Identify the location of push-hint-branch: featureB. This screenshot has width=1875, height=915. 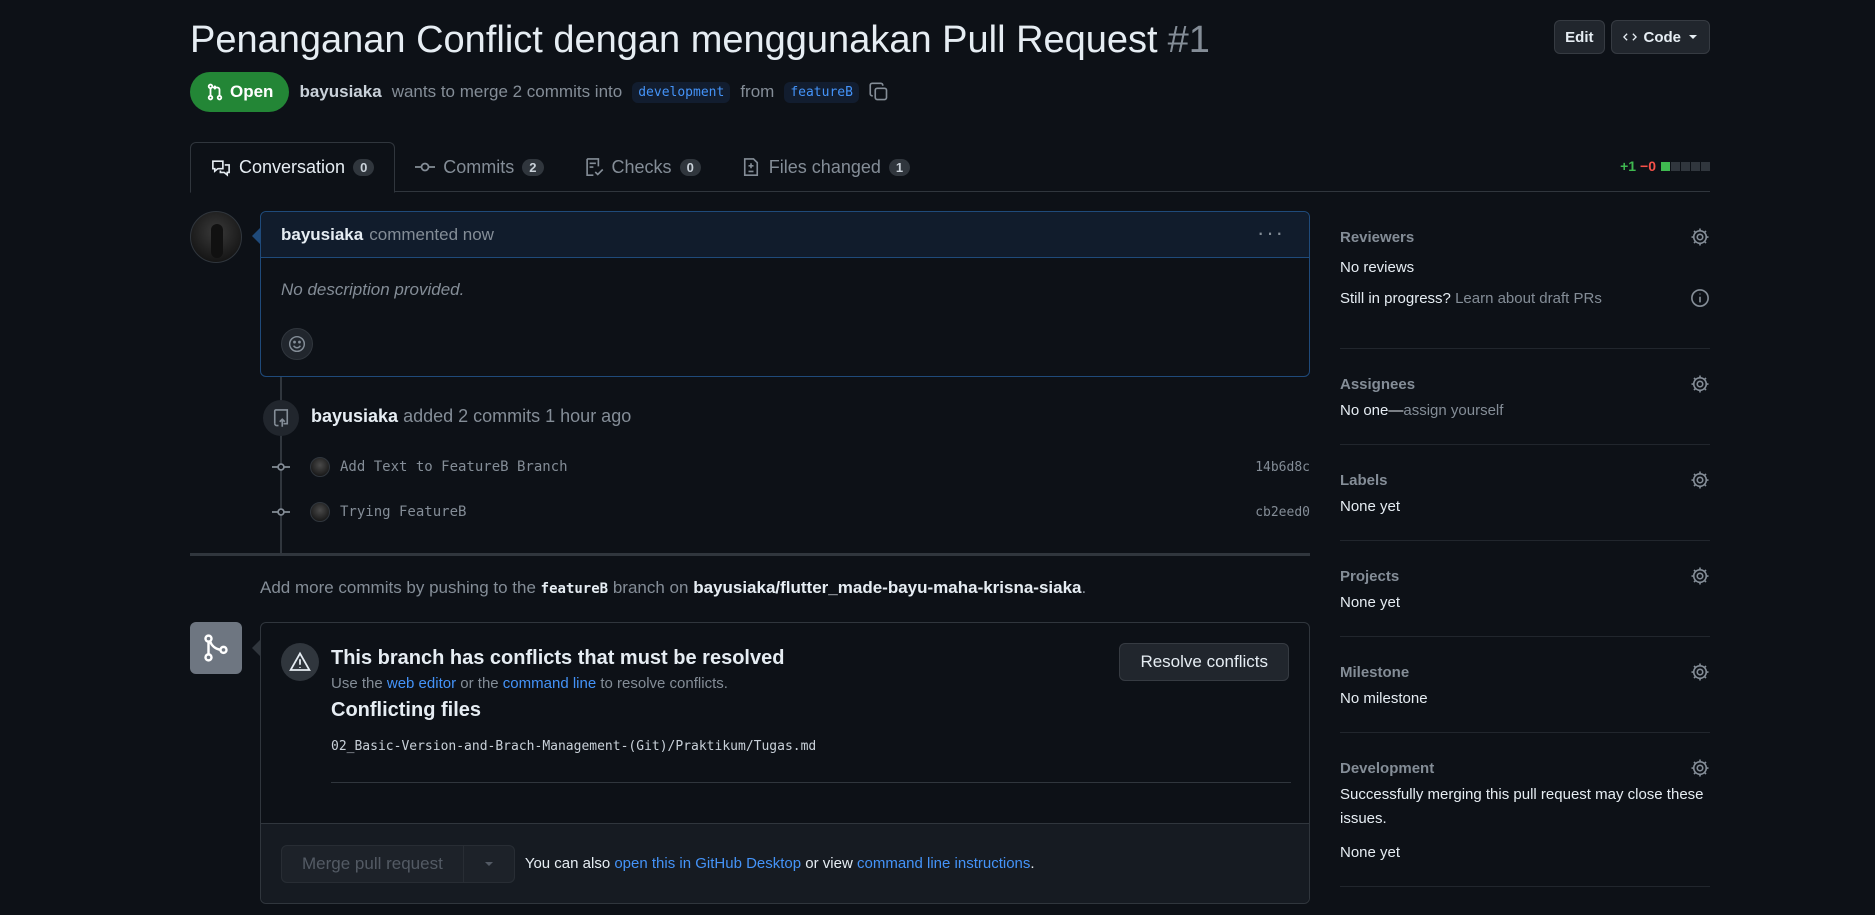
(574, 589).